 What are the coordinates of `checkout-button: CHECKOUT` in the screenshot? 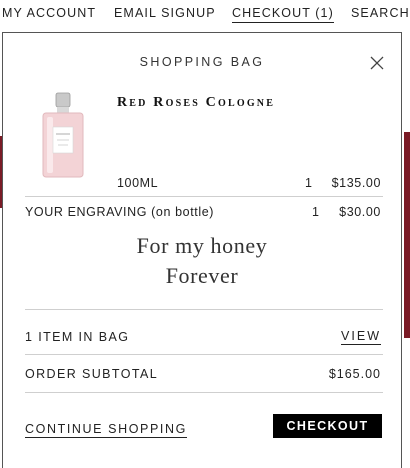 It's located at (327, 426).